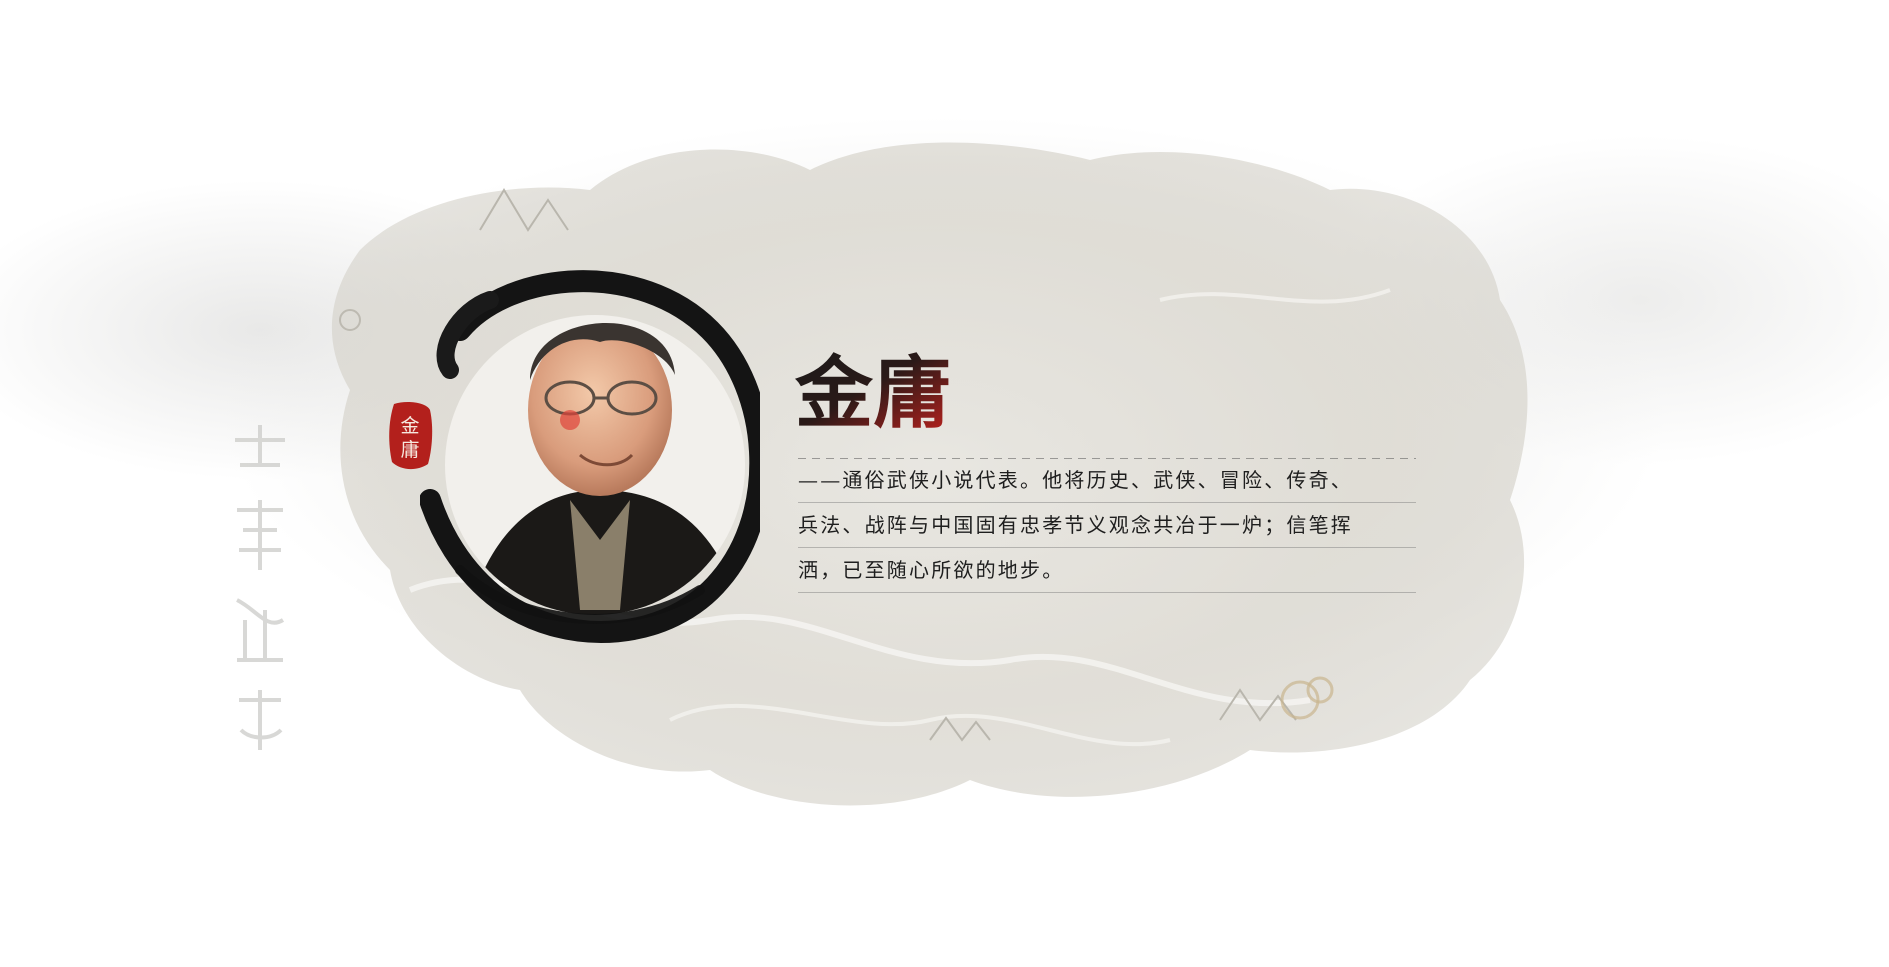  I want to click on author-name-title: 金庸, so click(872, 393).